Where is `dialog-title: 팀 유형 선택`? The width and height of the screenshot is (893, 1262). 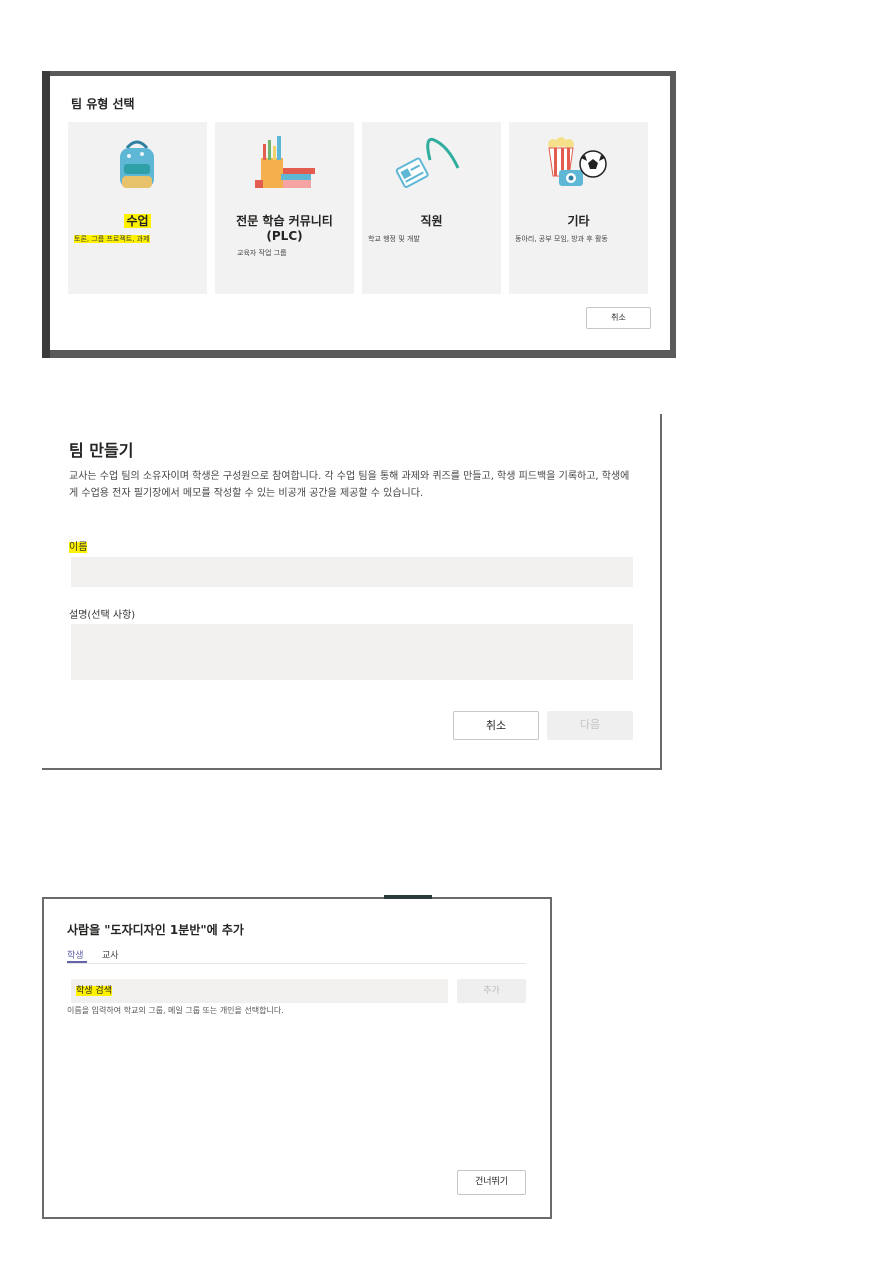
dialog-title: 팀 유형 선택 is located at coordinates (103, 104).